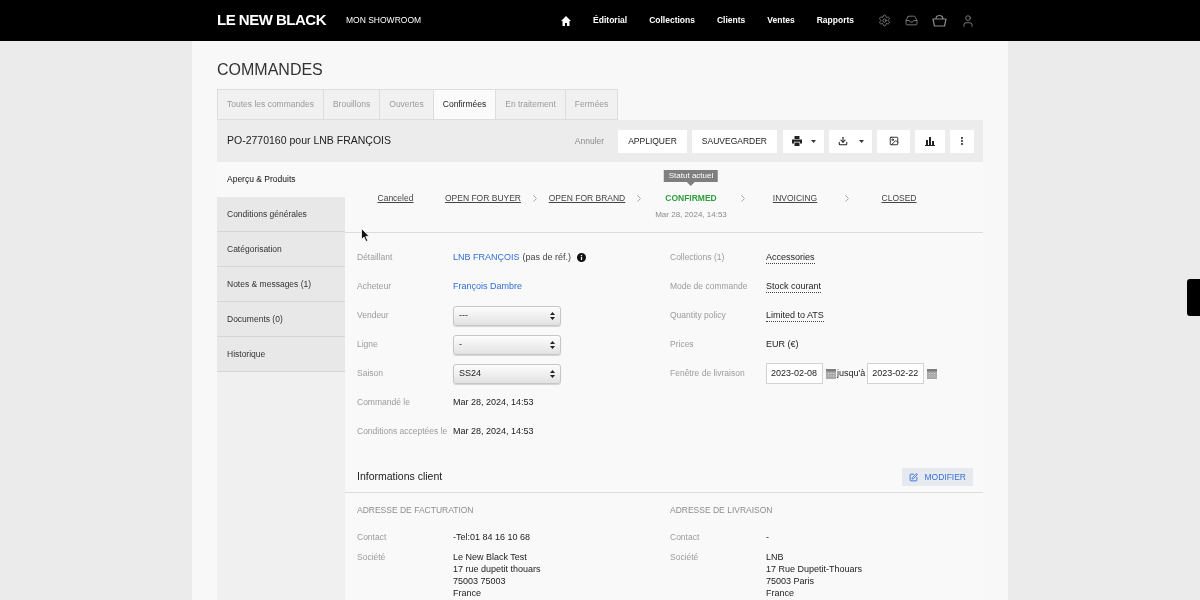  What do you see at coordinates (403, 431) in the screenshot?
I see `field-label: Conditions acceptées le` at bounding box center [403, 431].